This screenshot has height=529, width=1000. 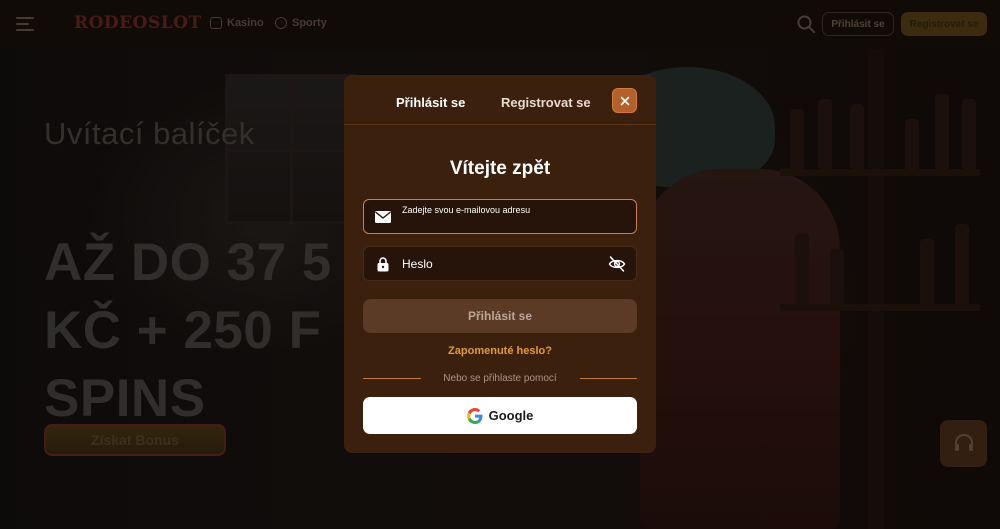 I want to click on password-placeholder: Heslo, so click(x=417, y=264).